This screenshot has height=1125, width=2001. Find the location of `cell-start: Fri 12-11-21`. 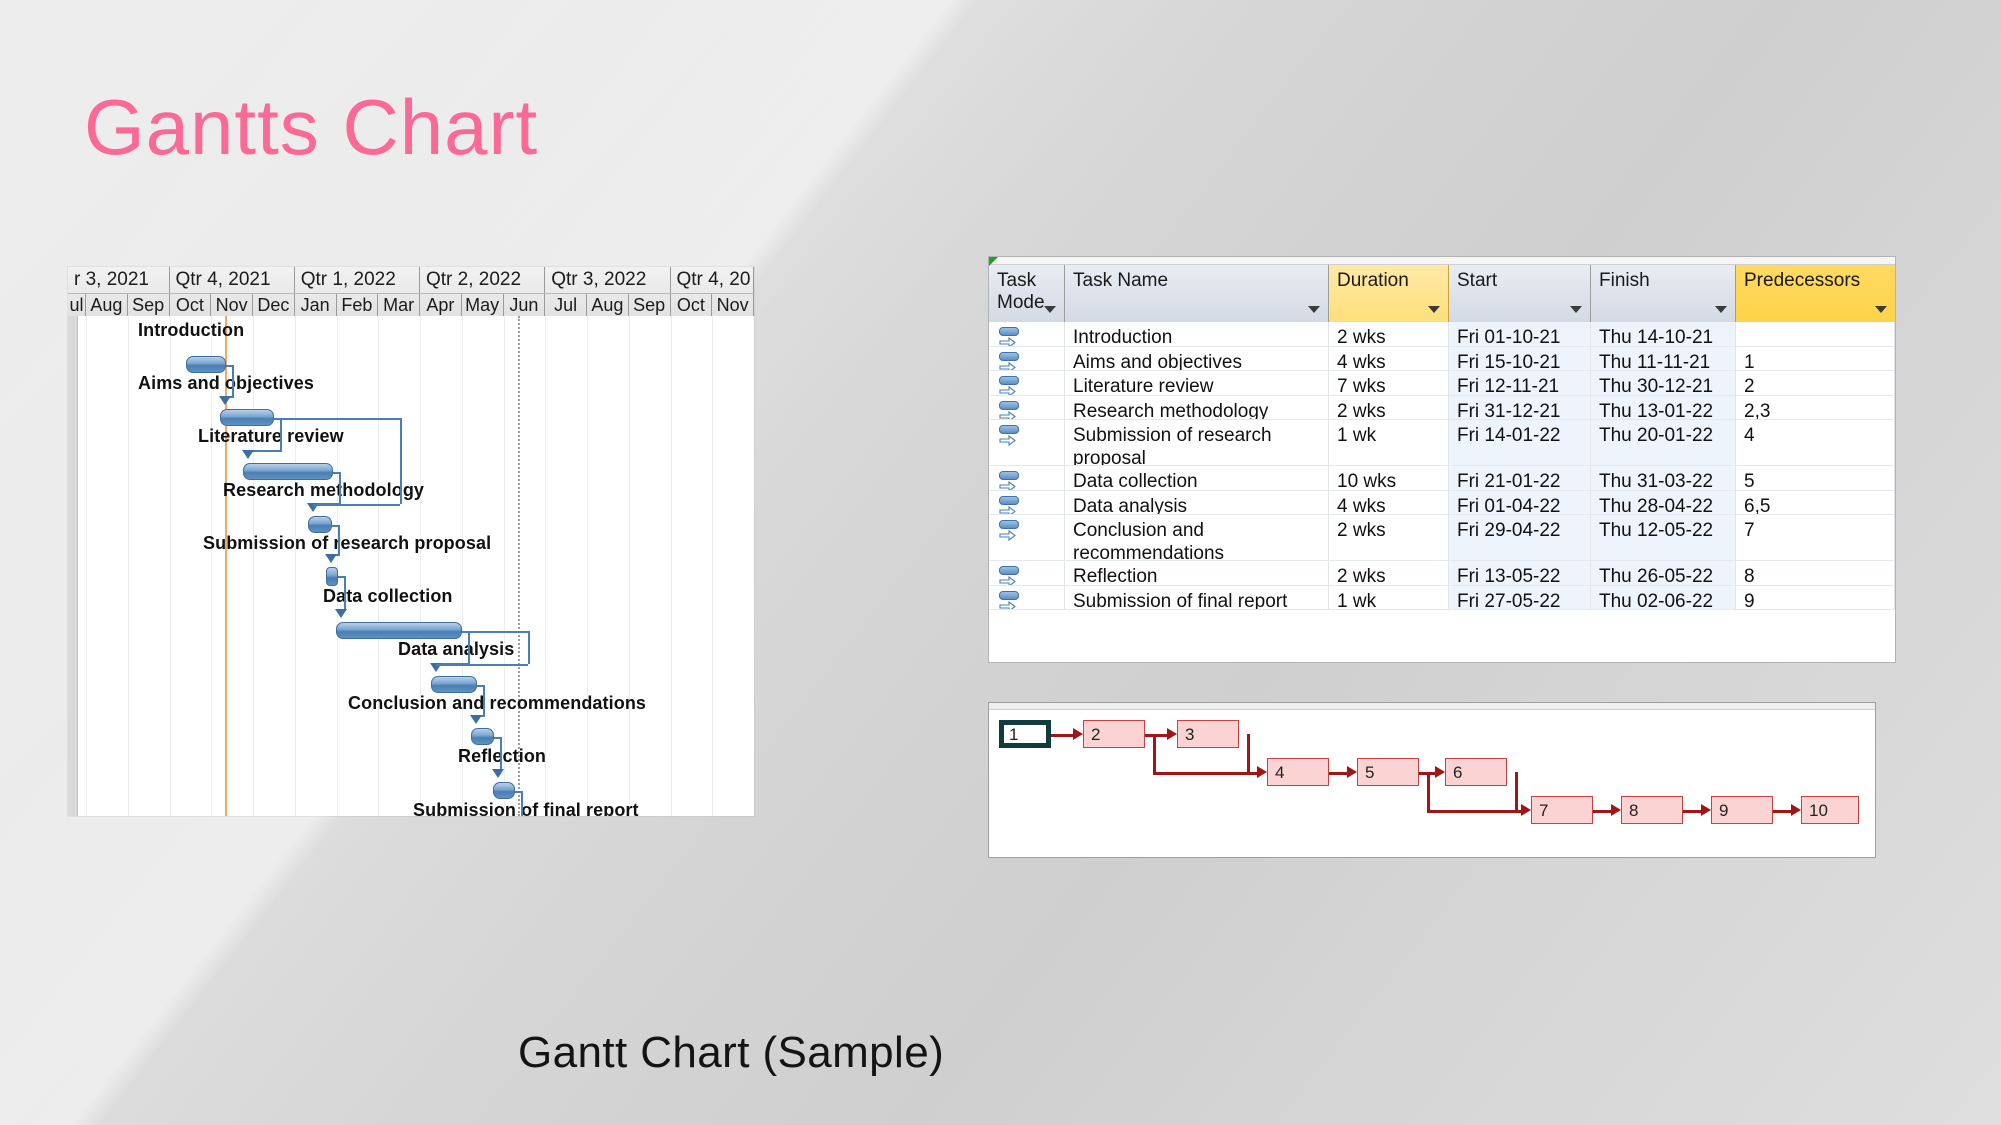

cell-start: Fri 12-11-21 is located at coordinates (1520, 383).